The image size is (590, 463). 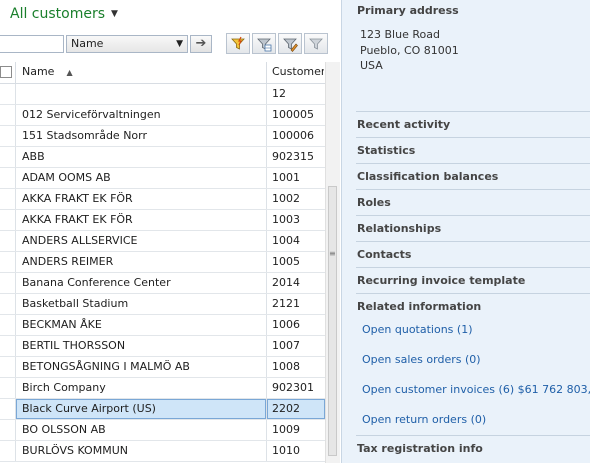 I want to click on section-statistics: Statistics, so click(x=473, y=149).